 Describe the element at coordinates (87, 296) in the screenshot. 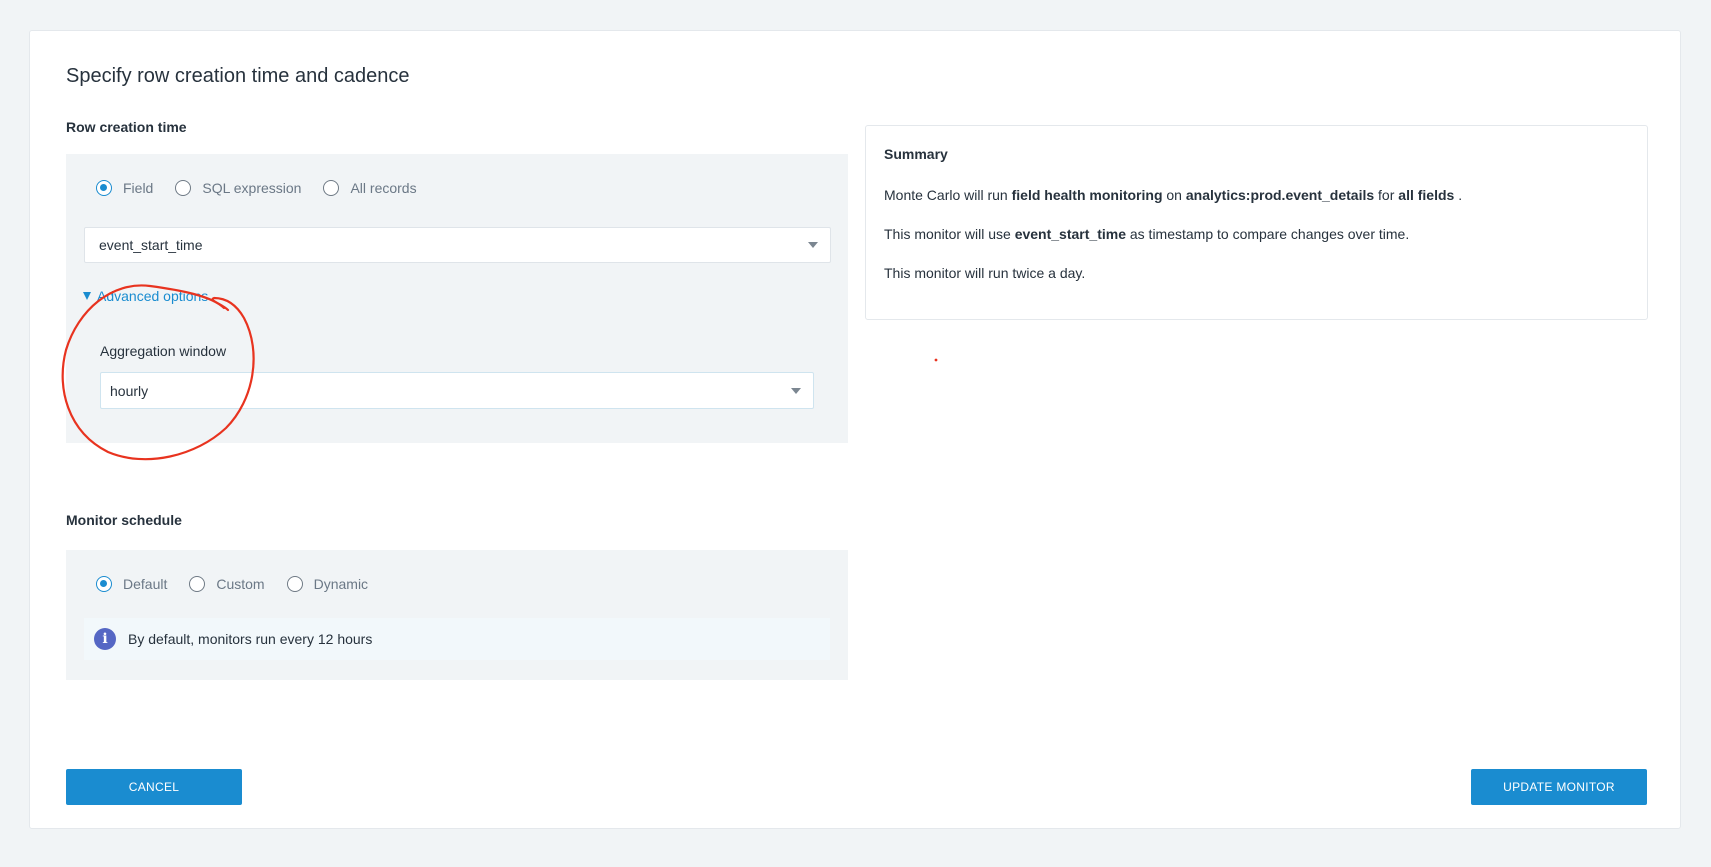

I see `triangle-down-icon` at that location.